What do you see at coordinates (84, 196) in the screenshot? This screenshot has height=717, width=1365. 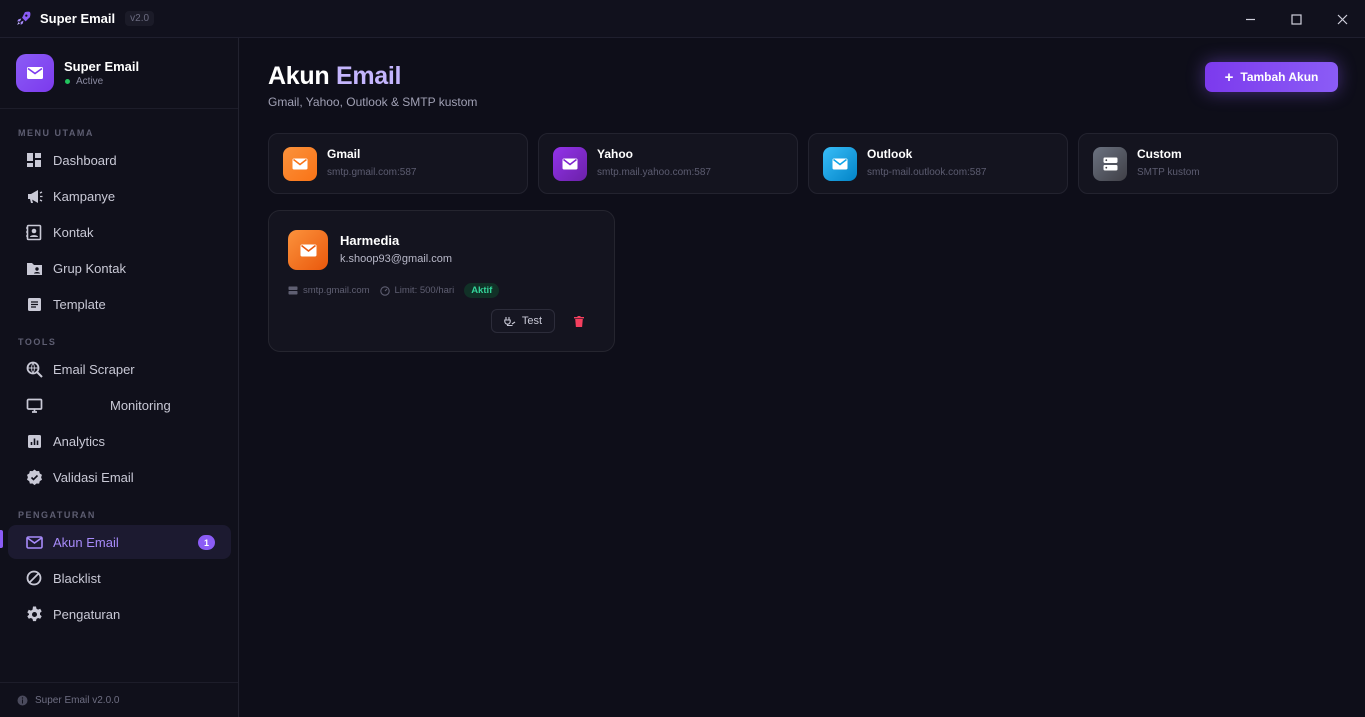 I see `sidebar-item-label: Kampanye` at bounding box center [84, 196].